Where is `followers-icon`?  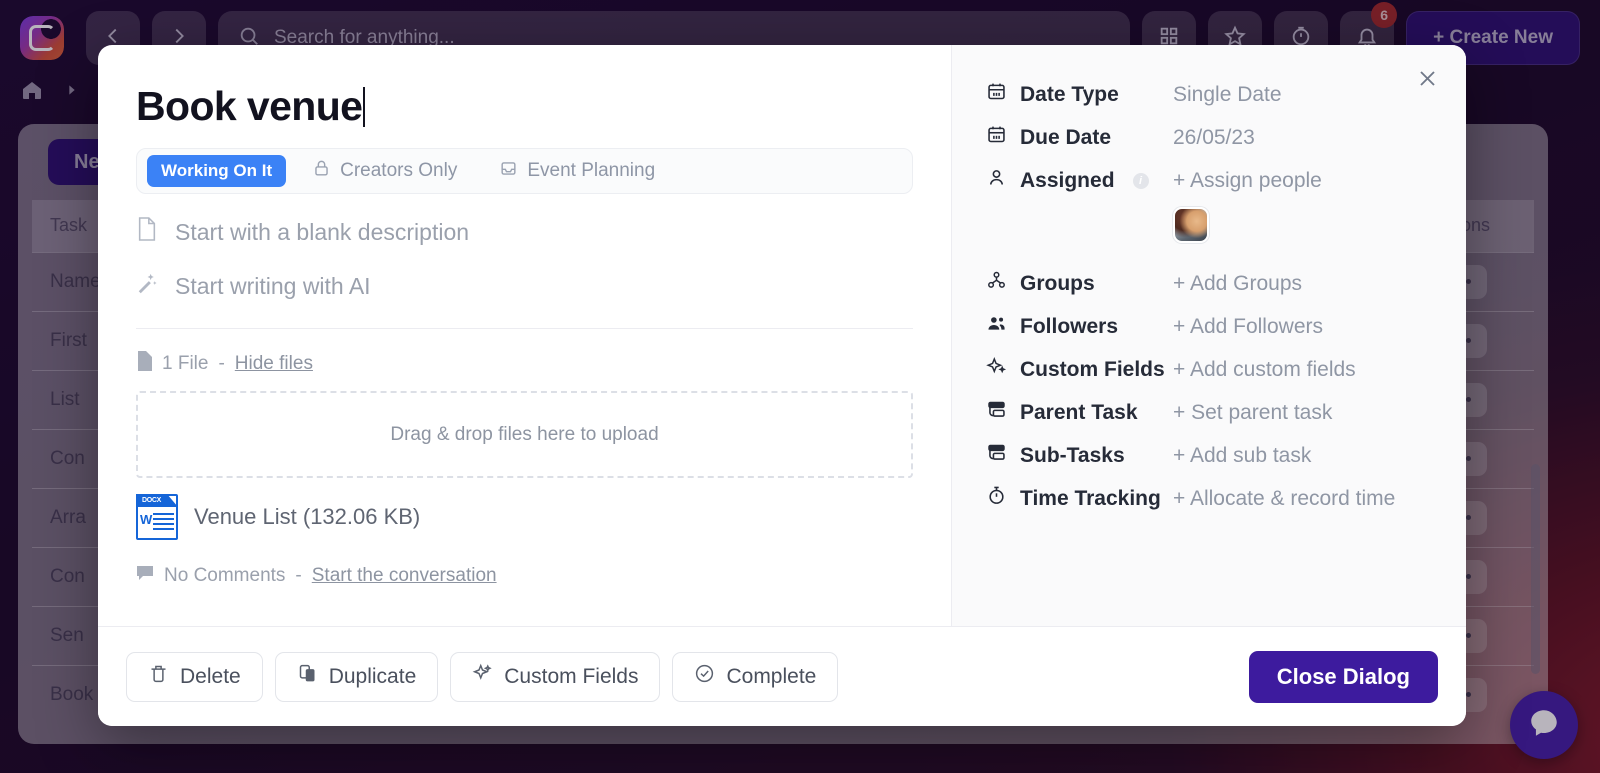
followers-icon is located at coordinates (996, 326).